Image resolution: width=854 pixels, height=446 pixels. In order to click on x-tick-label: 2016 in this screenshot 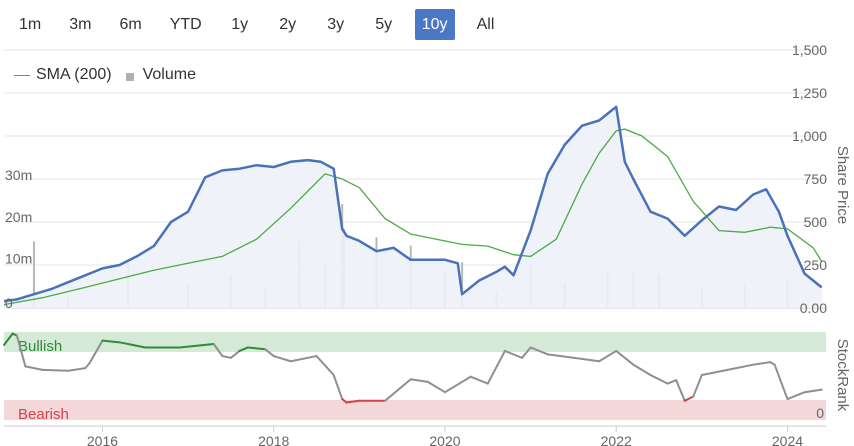, I will do `click(102, 439)`.